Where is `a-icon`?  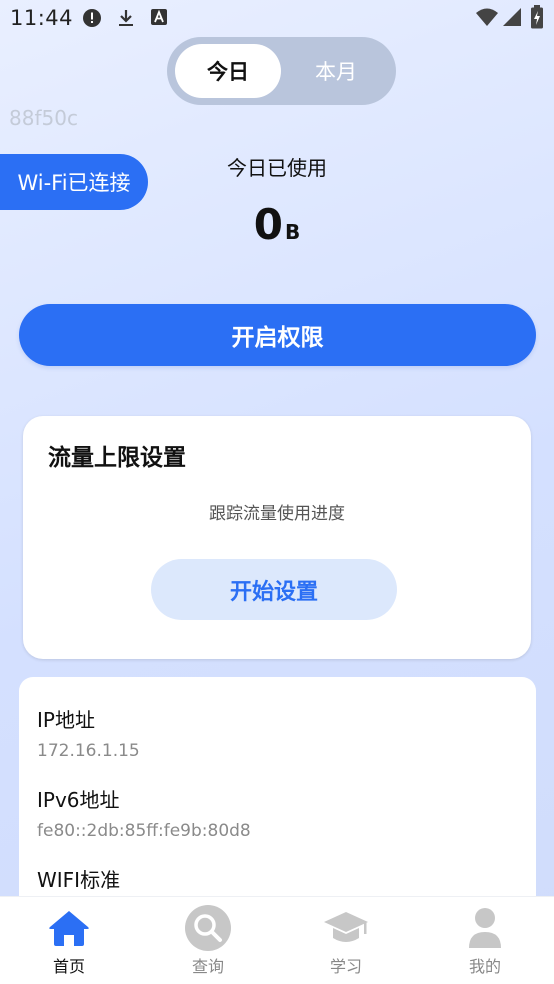
a-icon is located at coordinates (159, 17).